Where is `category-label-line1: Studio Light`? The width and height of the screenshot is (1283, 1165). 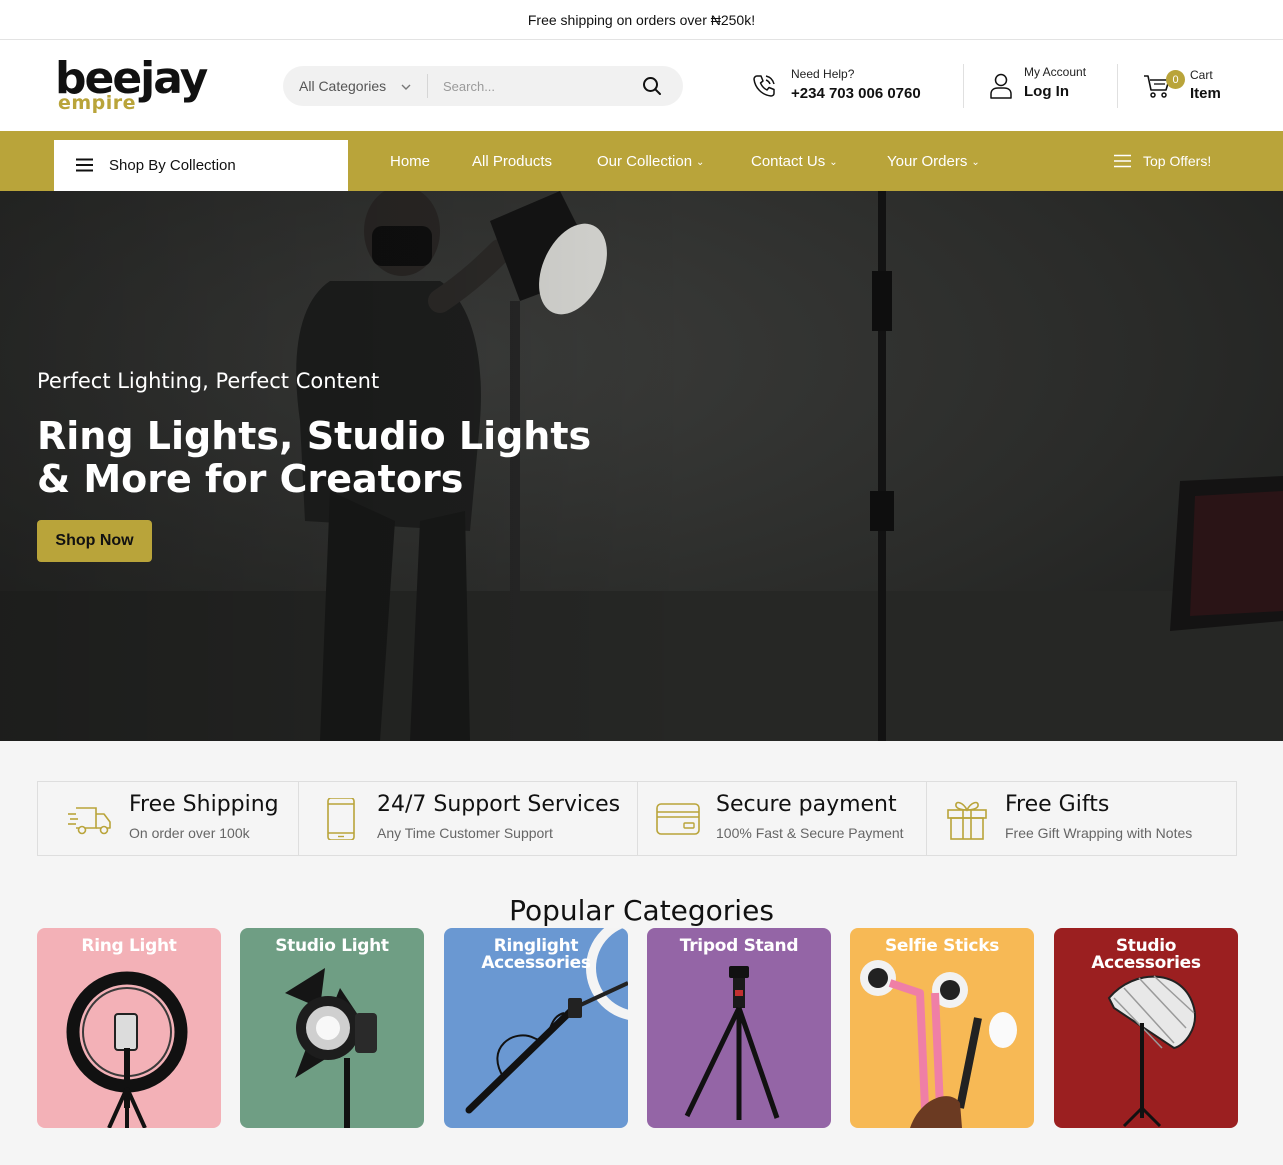 category-label-line1: Studio Light is located at coordinates (332, 946).